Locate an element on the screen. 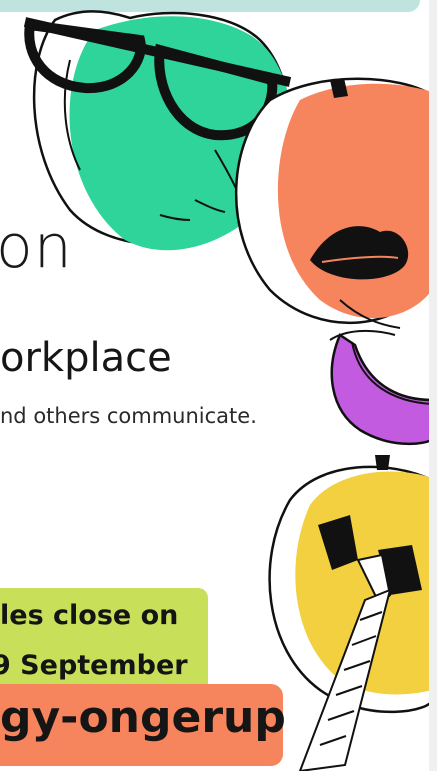 This screenshot has height=771, width=437. deadline-line-2: 9 September is located at coordinates (94, 665).